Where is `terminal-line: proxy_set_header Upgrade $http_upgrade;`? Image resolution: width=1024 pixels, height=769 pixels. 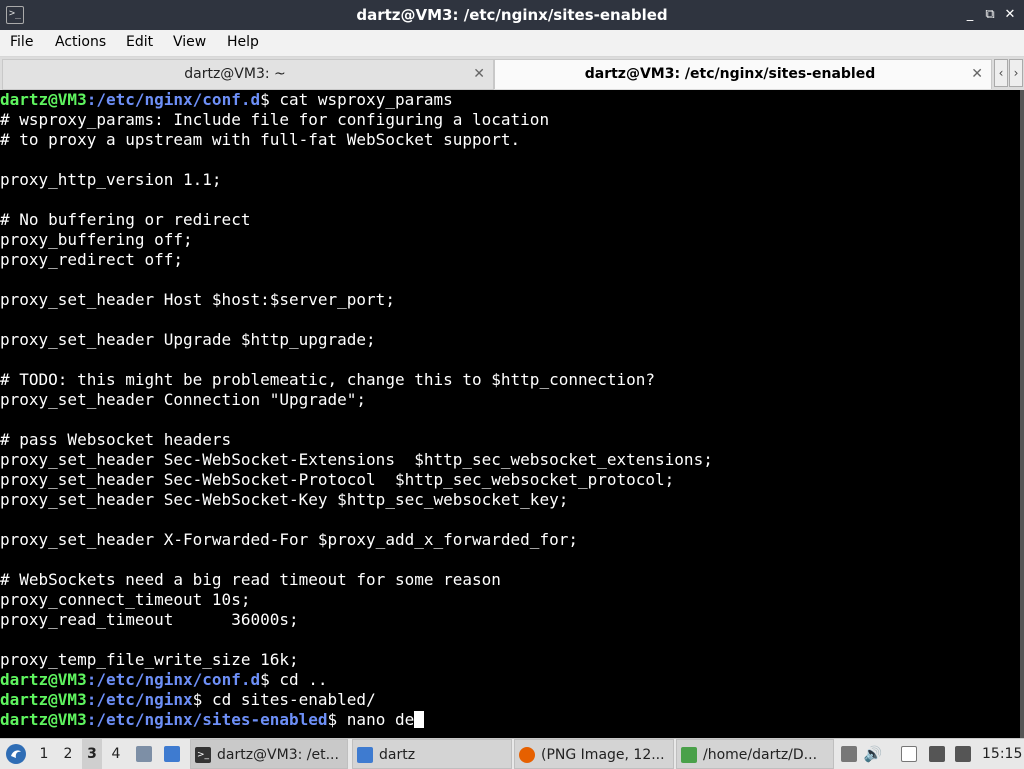 terminal-line: proxy_set_header Upgrade $http_upgrade; is located at coordinates (510, 340).